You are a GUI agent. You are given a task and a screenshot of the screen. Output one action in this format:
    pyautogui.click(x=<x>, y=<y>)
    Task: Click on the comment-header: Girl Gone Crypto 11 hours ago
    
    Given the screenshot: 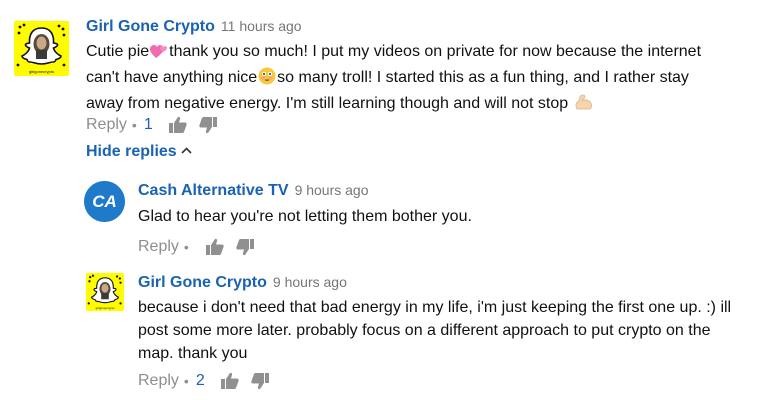 What is the action you would take?
    pyautogui.click(x=194, y=27)
    